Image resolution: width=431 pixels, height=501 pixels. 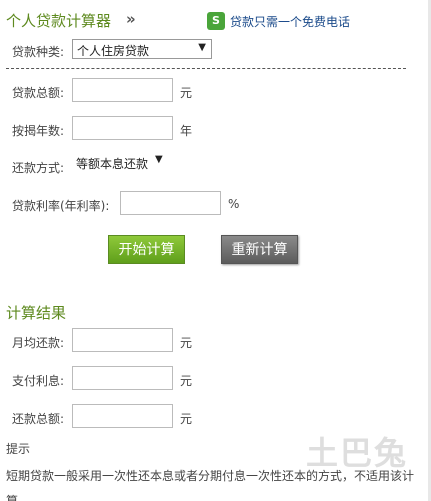 I want to click on interest-paid-field, so click(x=122, y=378).